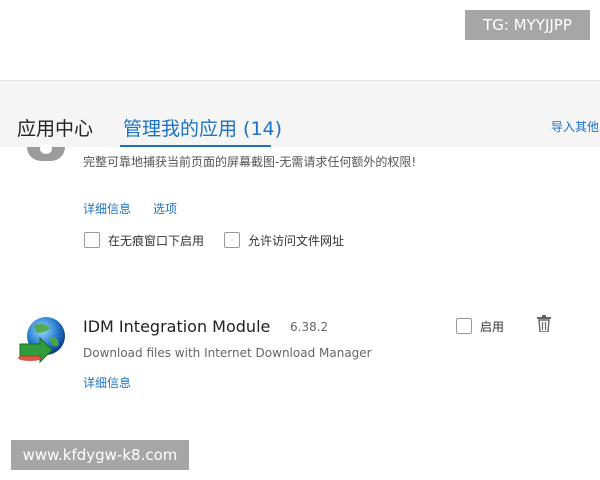 The height and width of the screenshot is (480, 600). What do you see at coordinates (165, 208) in the screenshot?
I see `options-link: 选项` at bounding box center [165, 208].